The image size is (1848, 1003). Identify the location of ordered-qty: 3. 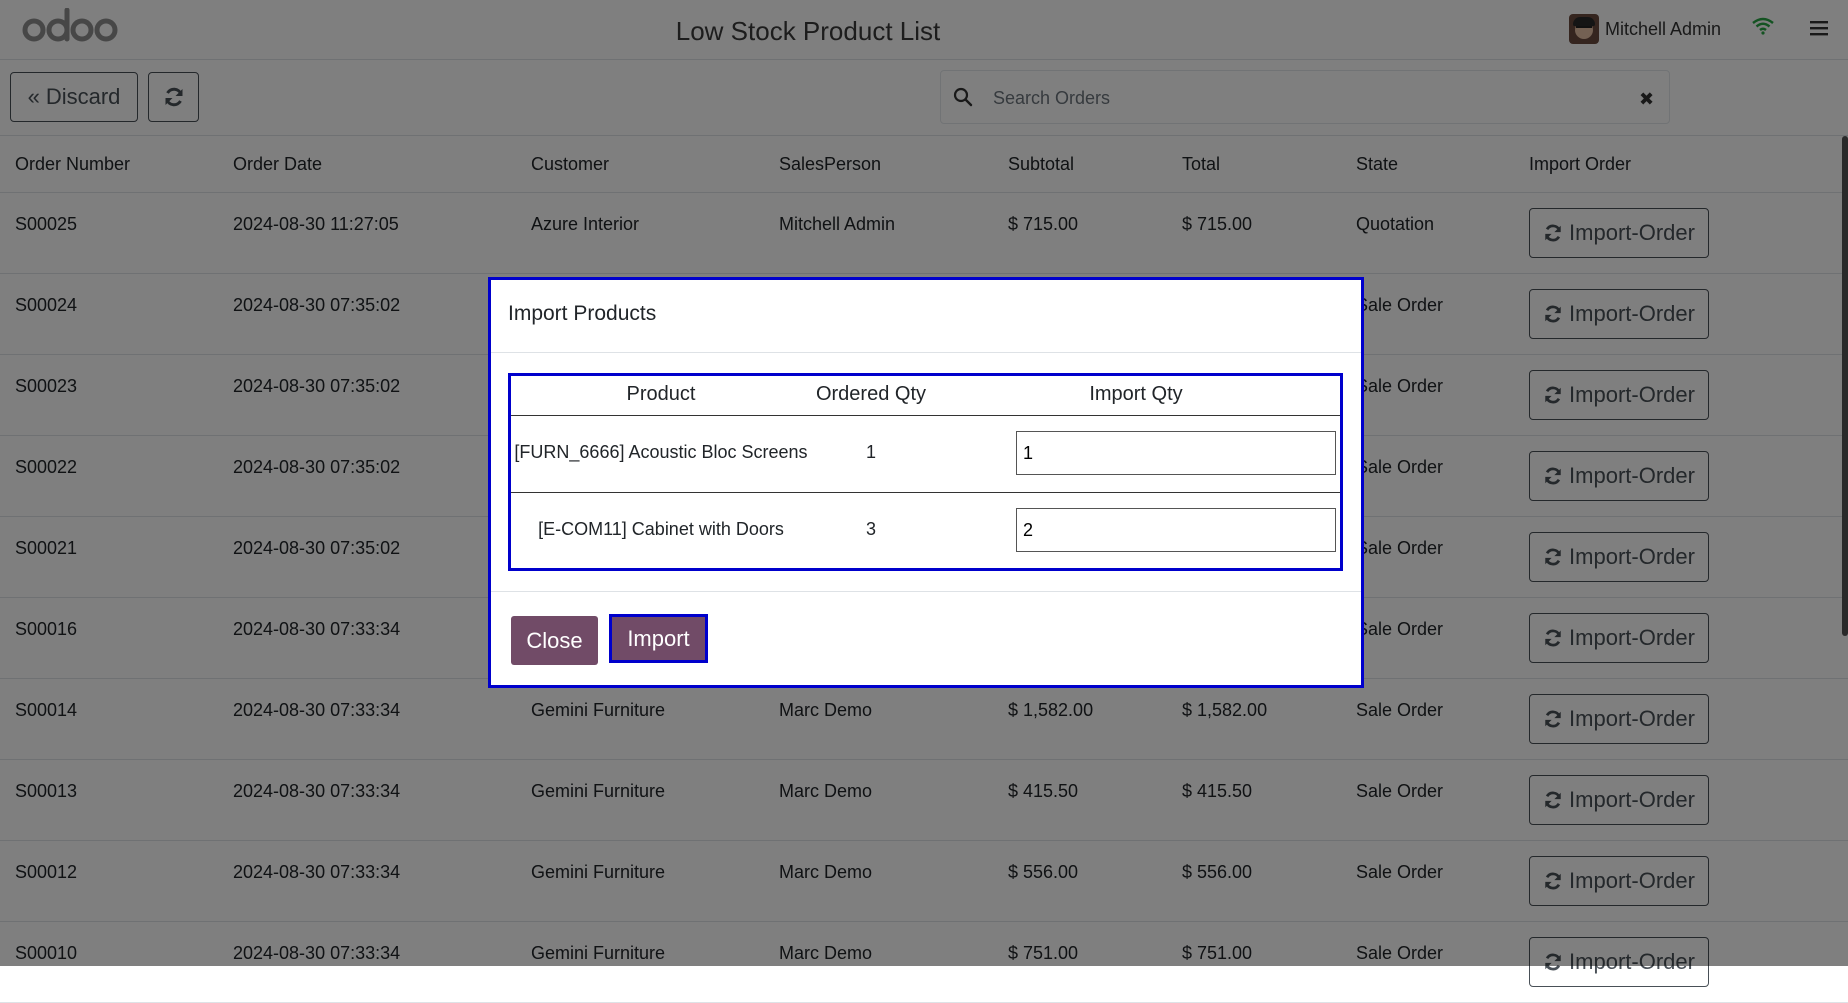
(870, 529).